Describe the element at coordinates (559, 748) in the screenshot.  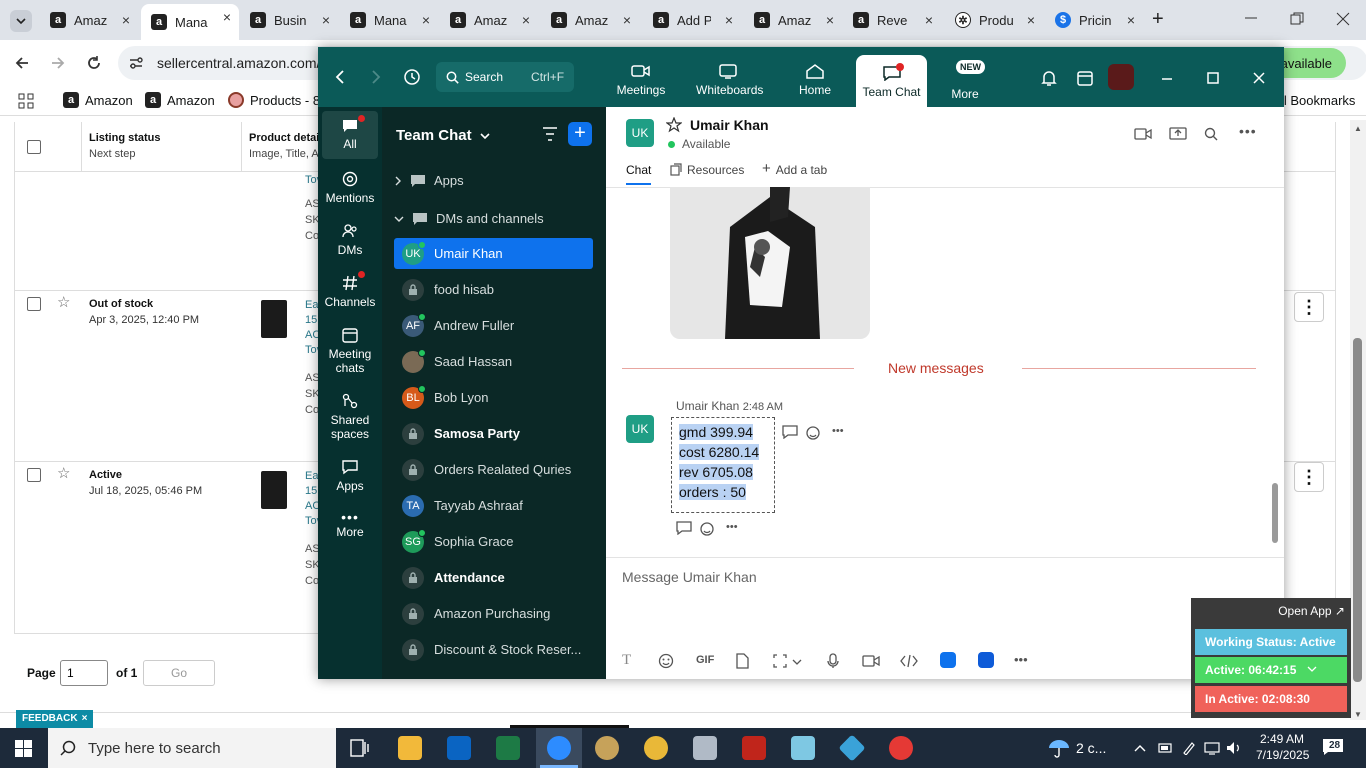
I see `zoom-taskbar-active` at that location.